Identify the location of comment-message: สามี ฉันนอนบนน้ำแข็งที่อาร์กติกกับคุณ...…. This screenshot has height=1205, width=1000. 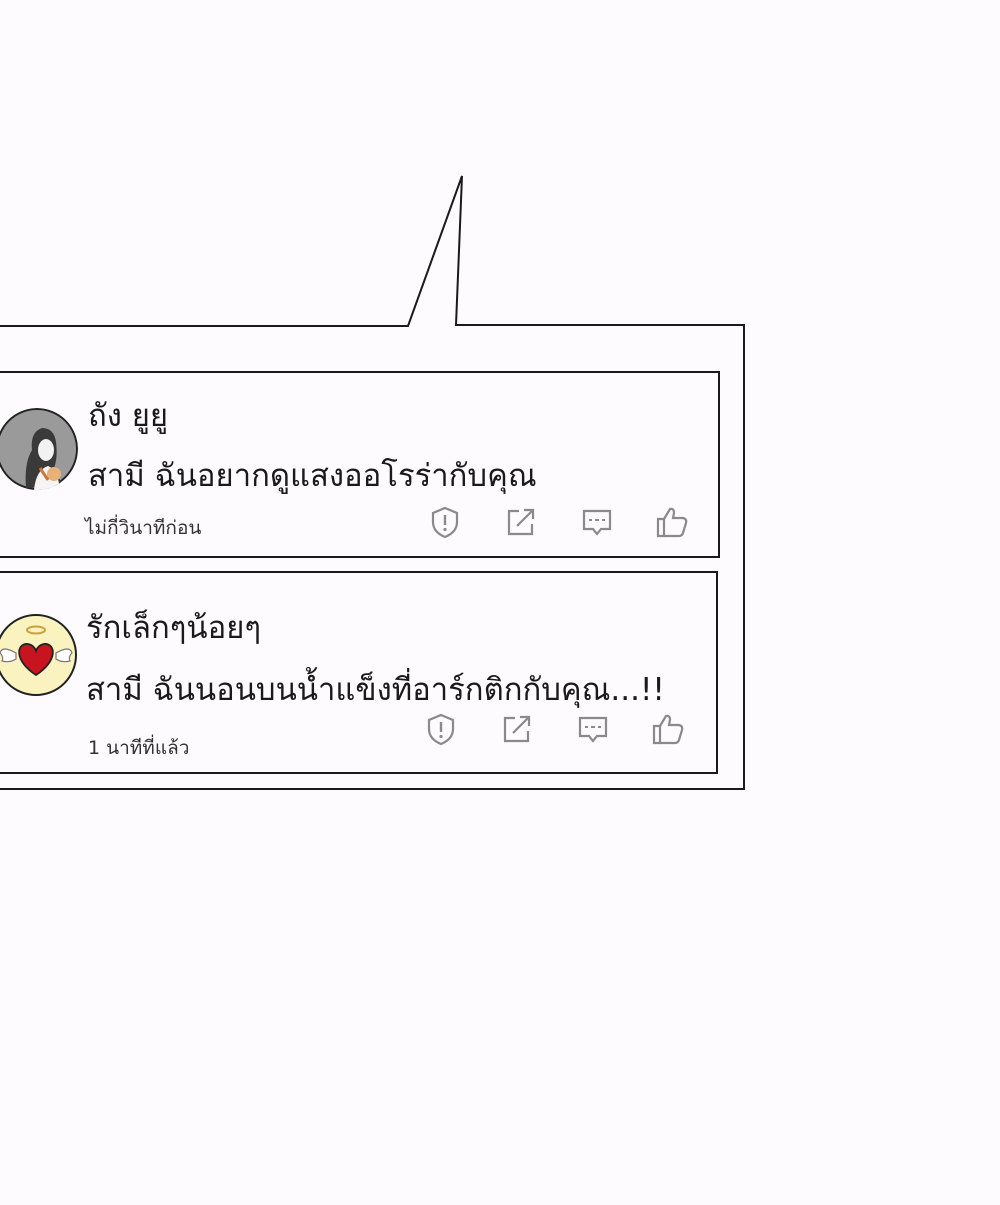
(375, 690).